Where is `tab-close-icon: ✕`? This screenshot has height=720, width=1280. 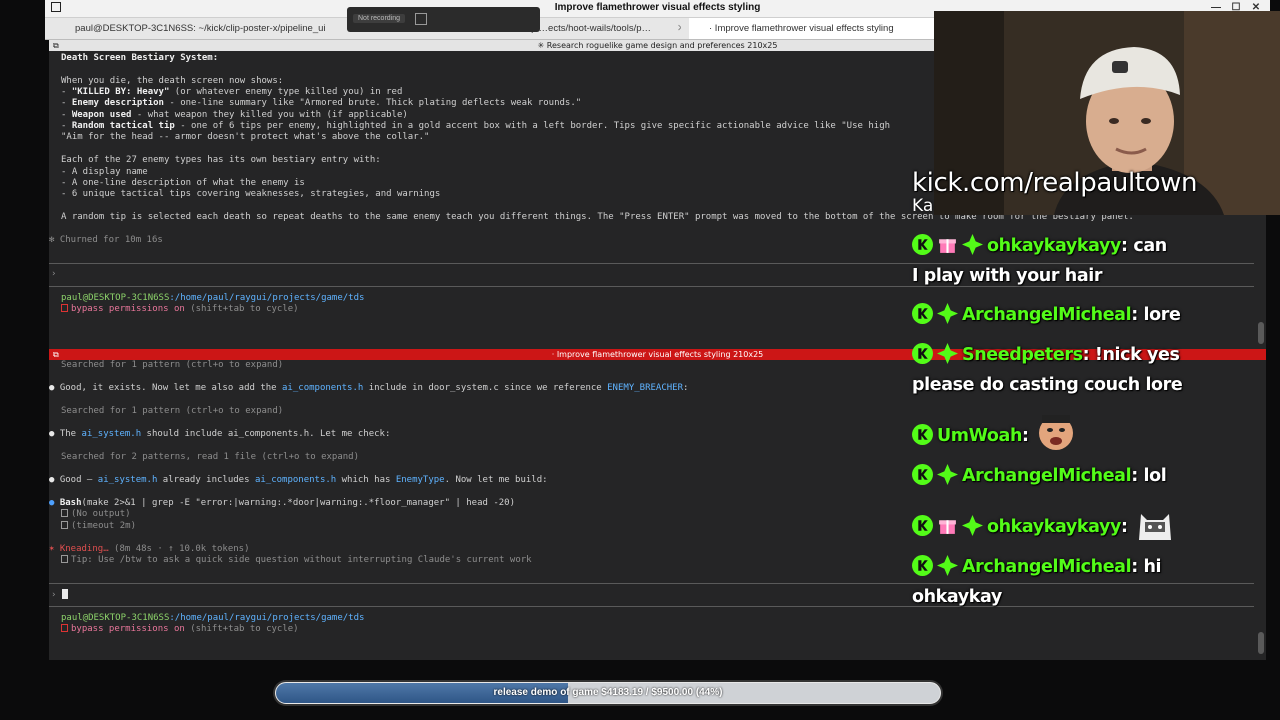
tab-close-icon: ✕ is located at coordinates (677, 28).